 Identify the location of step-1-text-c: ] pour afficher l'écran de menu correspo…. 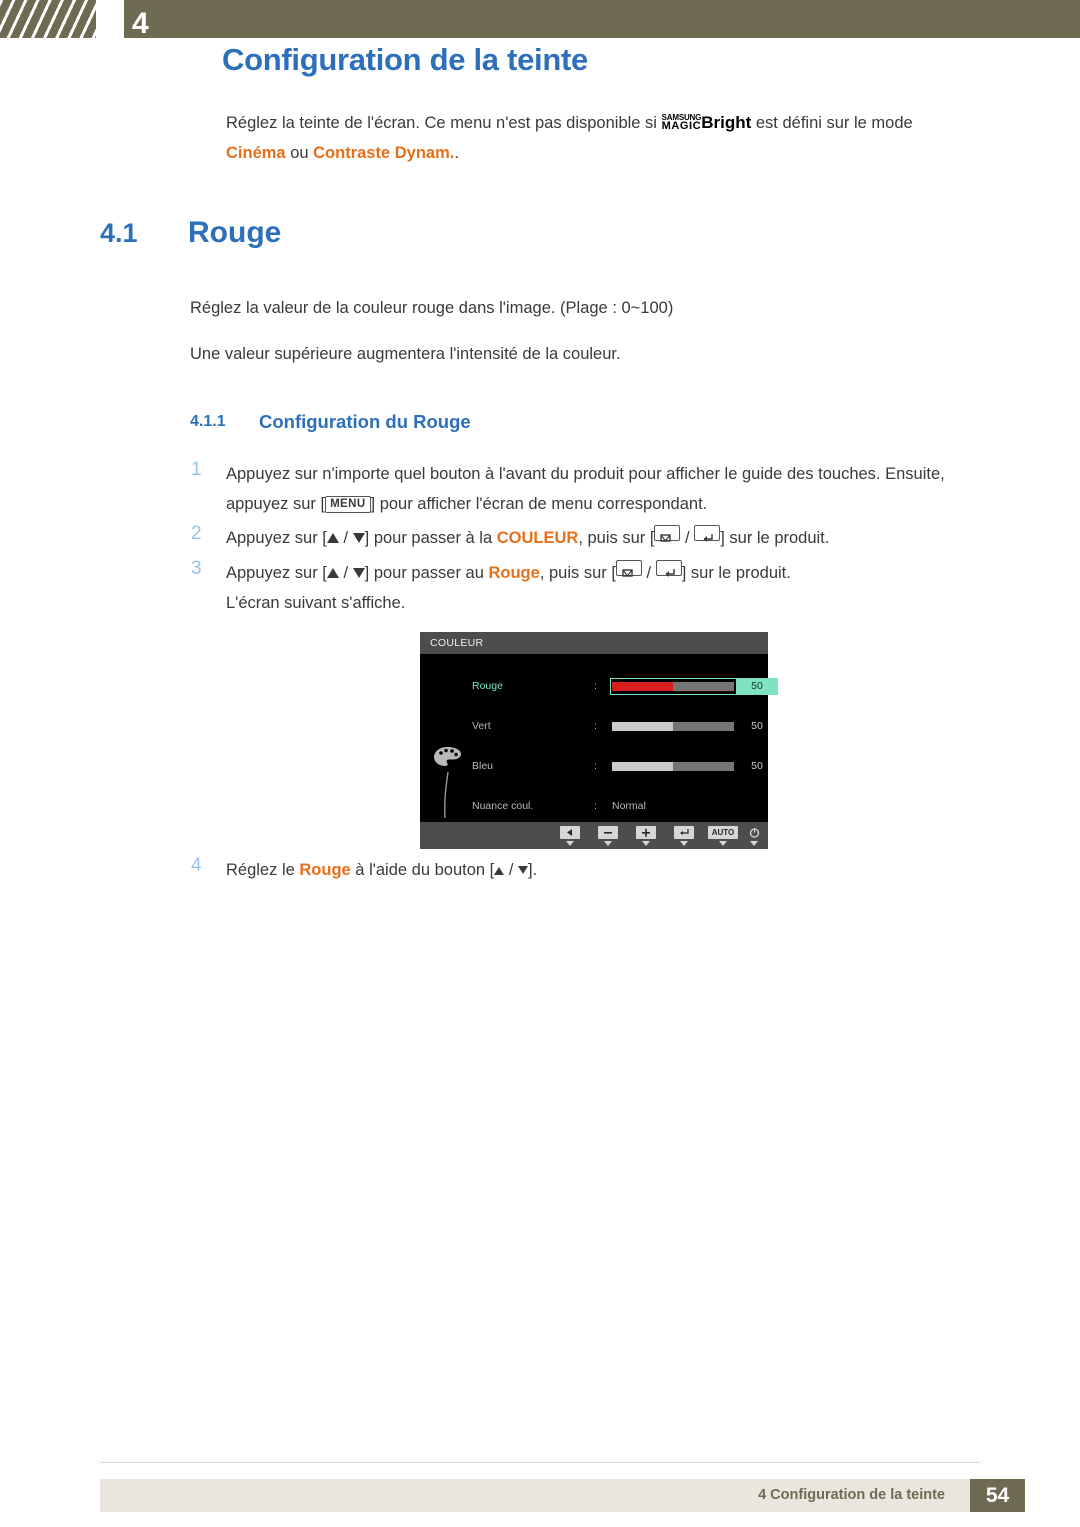
(539, 504).